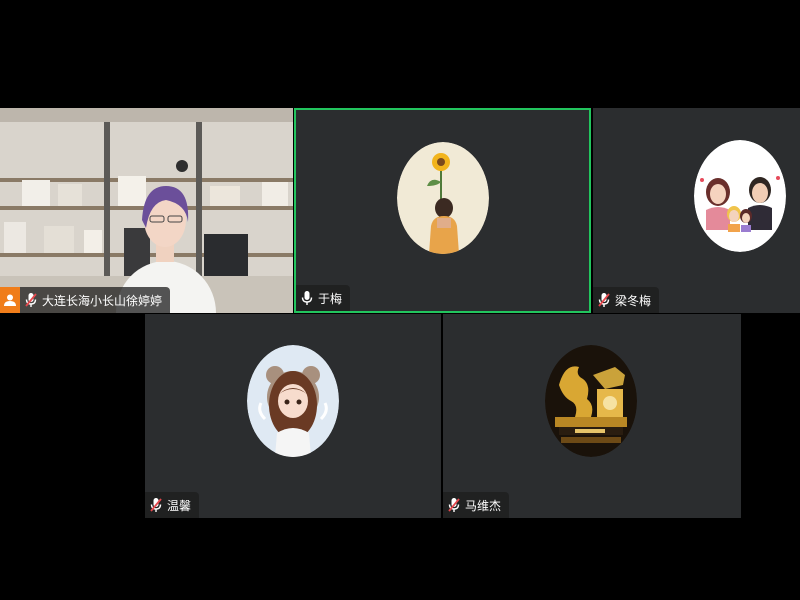 This screenshot has width=800, height=600. What do you see at coordinates (483, 505) in the screenshot?
I see `participant-name: 马维杰` at bounding box center [483, 505].